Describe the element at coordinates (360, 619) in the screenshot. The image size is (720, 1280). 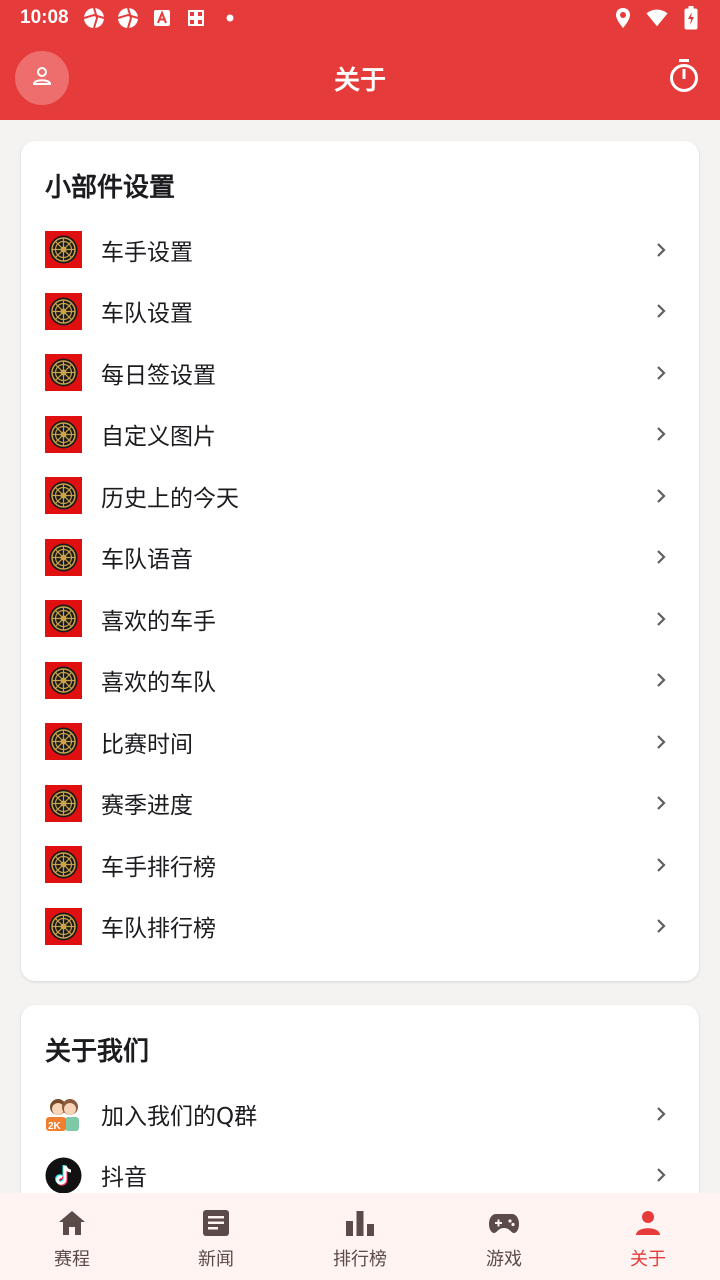
I see `list-item: 喜欢的车手` at that location.